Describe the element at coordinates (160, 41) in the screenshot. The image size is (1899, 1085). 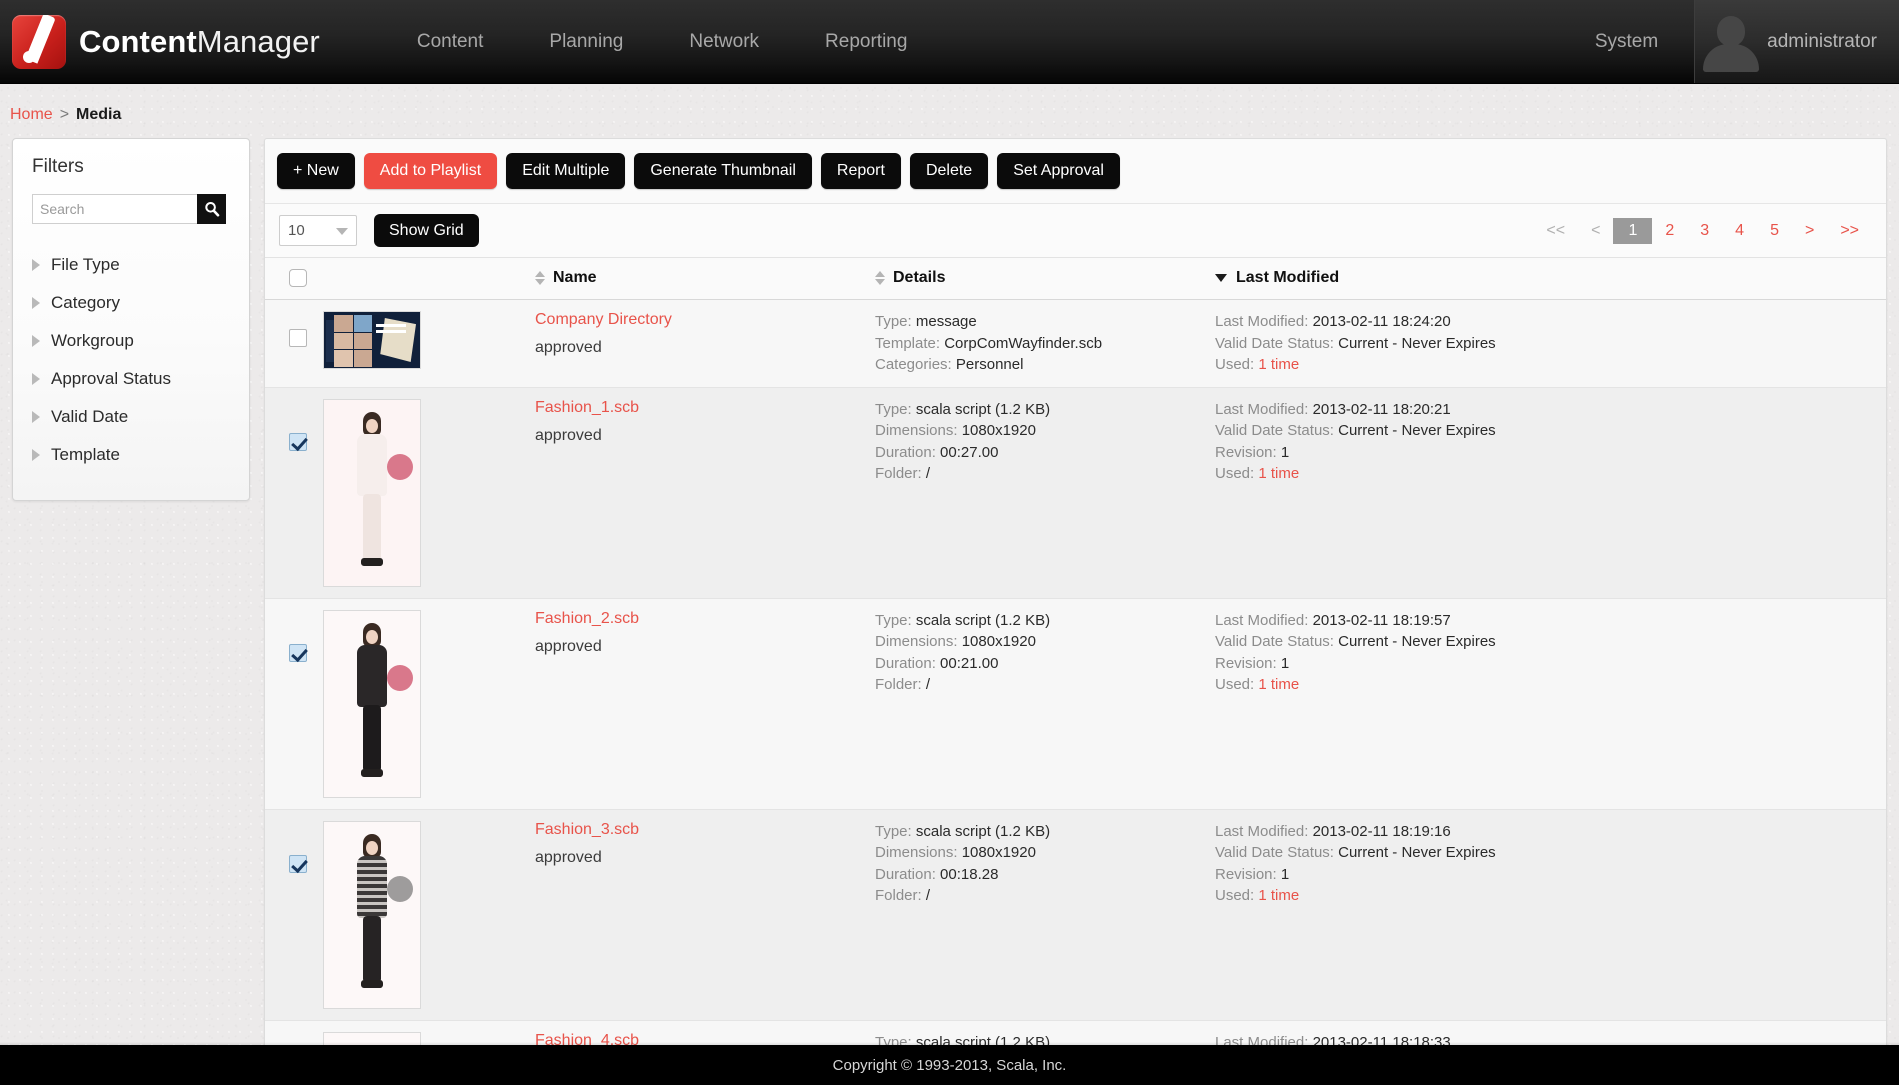
I see `brand-logo-area: ContentManager` at that location.